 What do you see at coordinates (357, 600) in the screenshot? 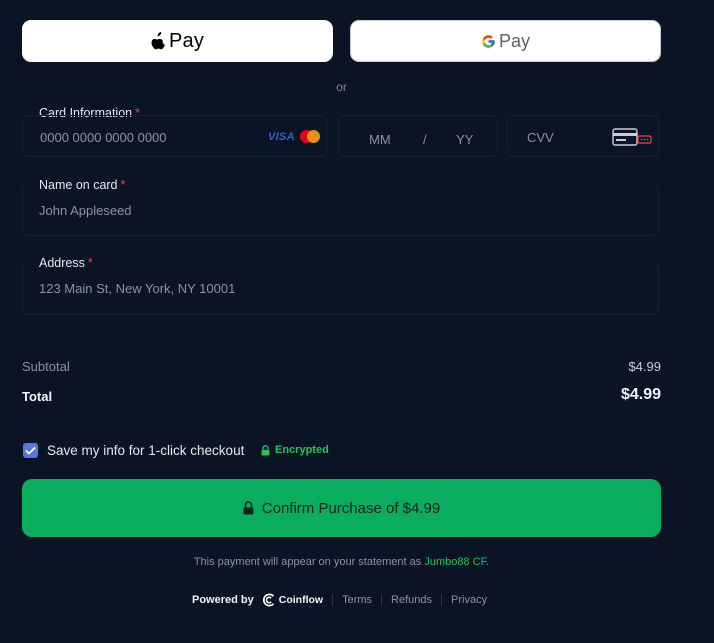
I see `terms-link: Terms` at bounding box center [357, 600].